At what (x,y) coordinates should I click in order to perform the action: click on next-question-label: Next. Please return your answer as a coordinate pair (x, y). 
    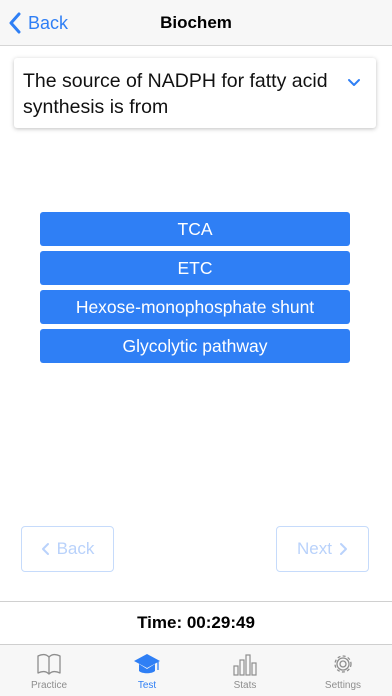
    Looking at the image, I should click on (314, 548).